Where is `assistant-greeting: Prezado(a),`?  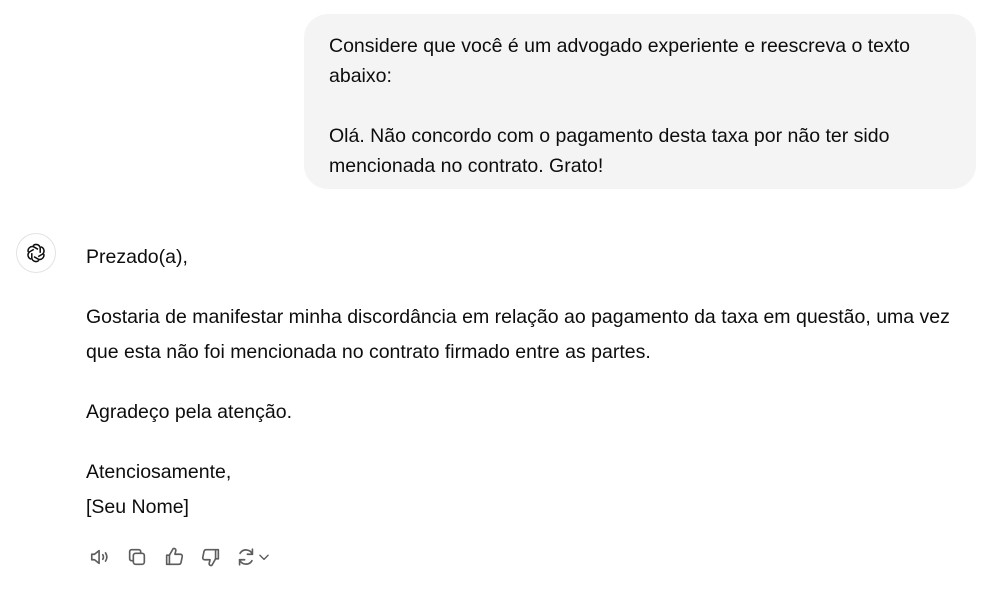 assistant-greeting: Prezado(a), is located at coordinates (137, 257).